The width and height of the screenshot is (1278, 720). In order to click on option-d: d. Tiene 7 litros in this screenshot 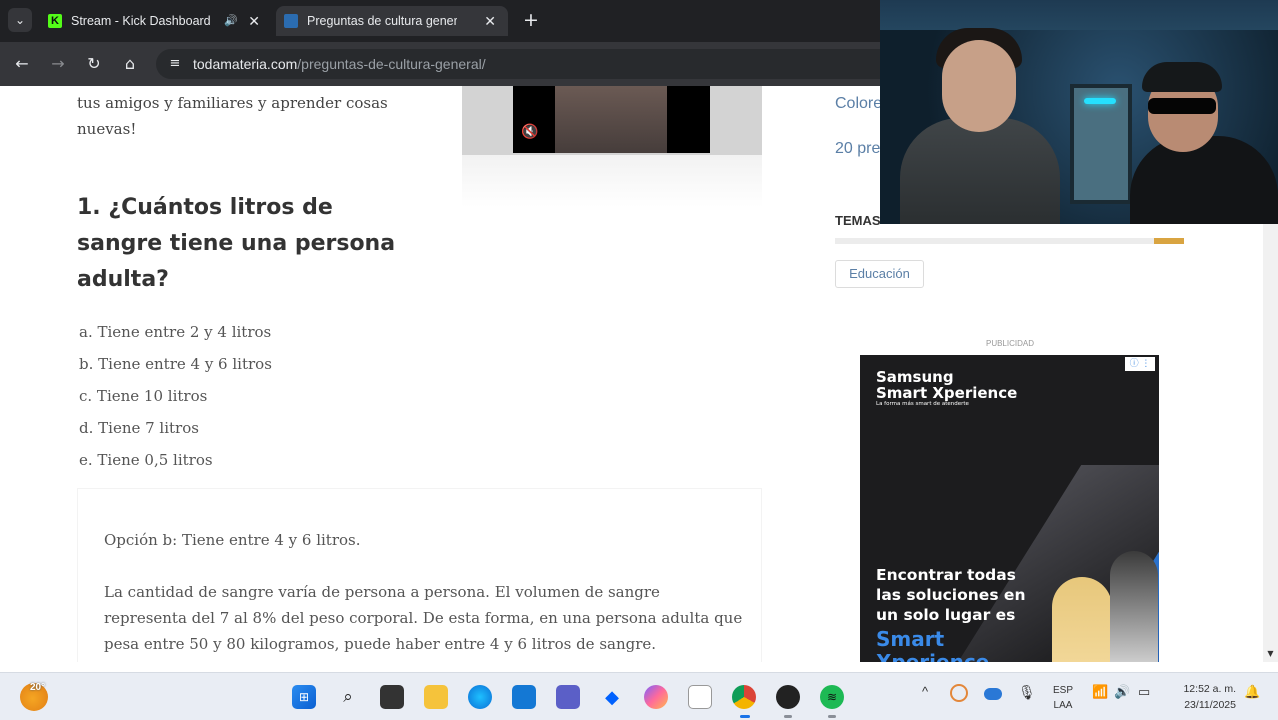, I will do `click(139, 428)`.